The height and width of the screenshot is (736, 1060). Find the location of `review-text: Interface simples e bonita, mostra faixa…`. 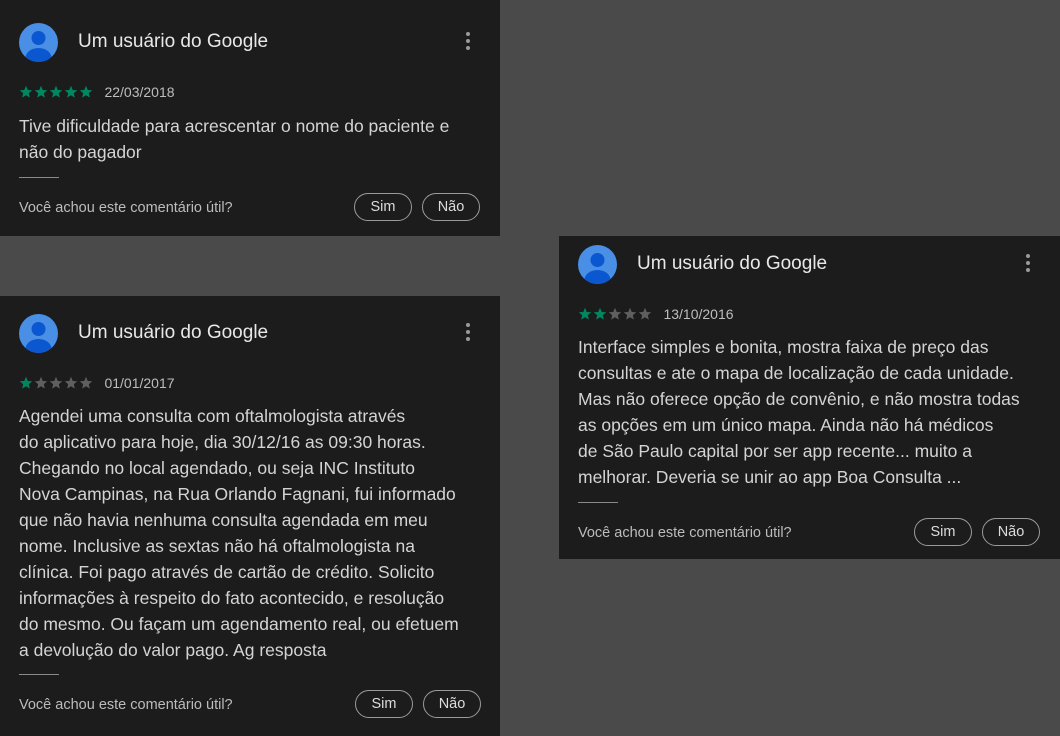

review-text: Interface simples e bonita, mostra faixa… is located at coordinates (810, 412).